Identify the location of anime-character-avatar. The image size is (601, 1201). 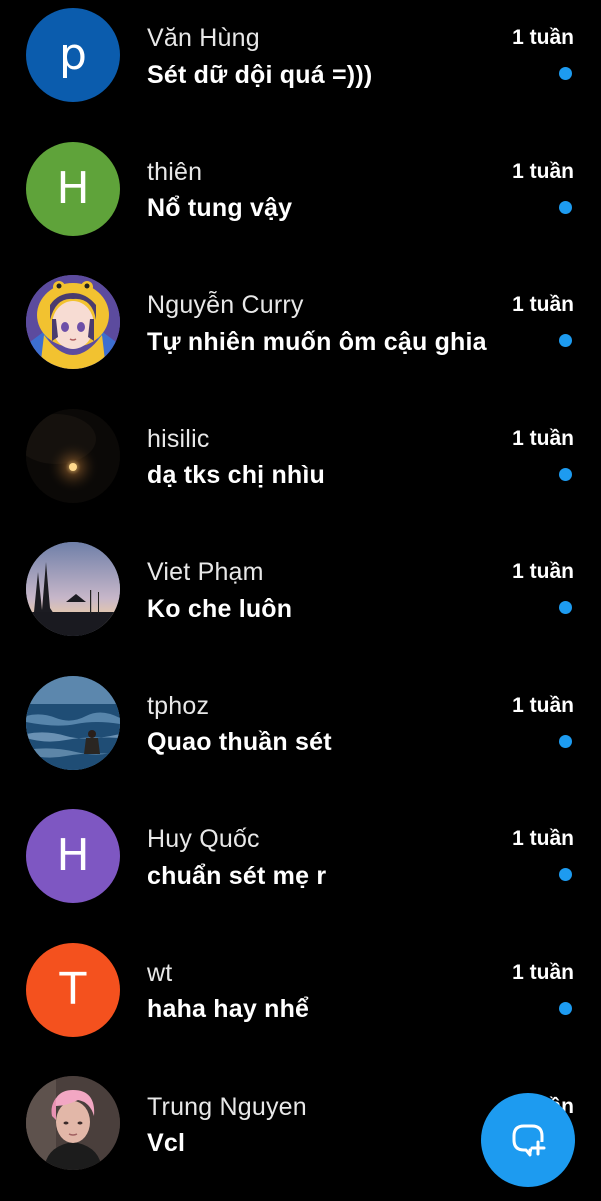
(73, 322).